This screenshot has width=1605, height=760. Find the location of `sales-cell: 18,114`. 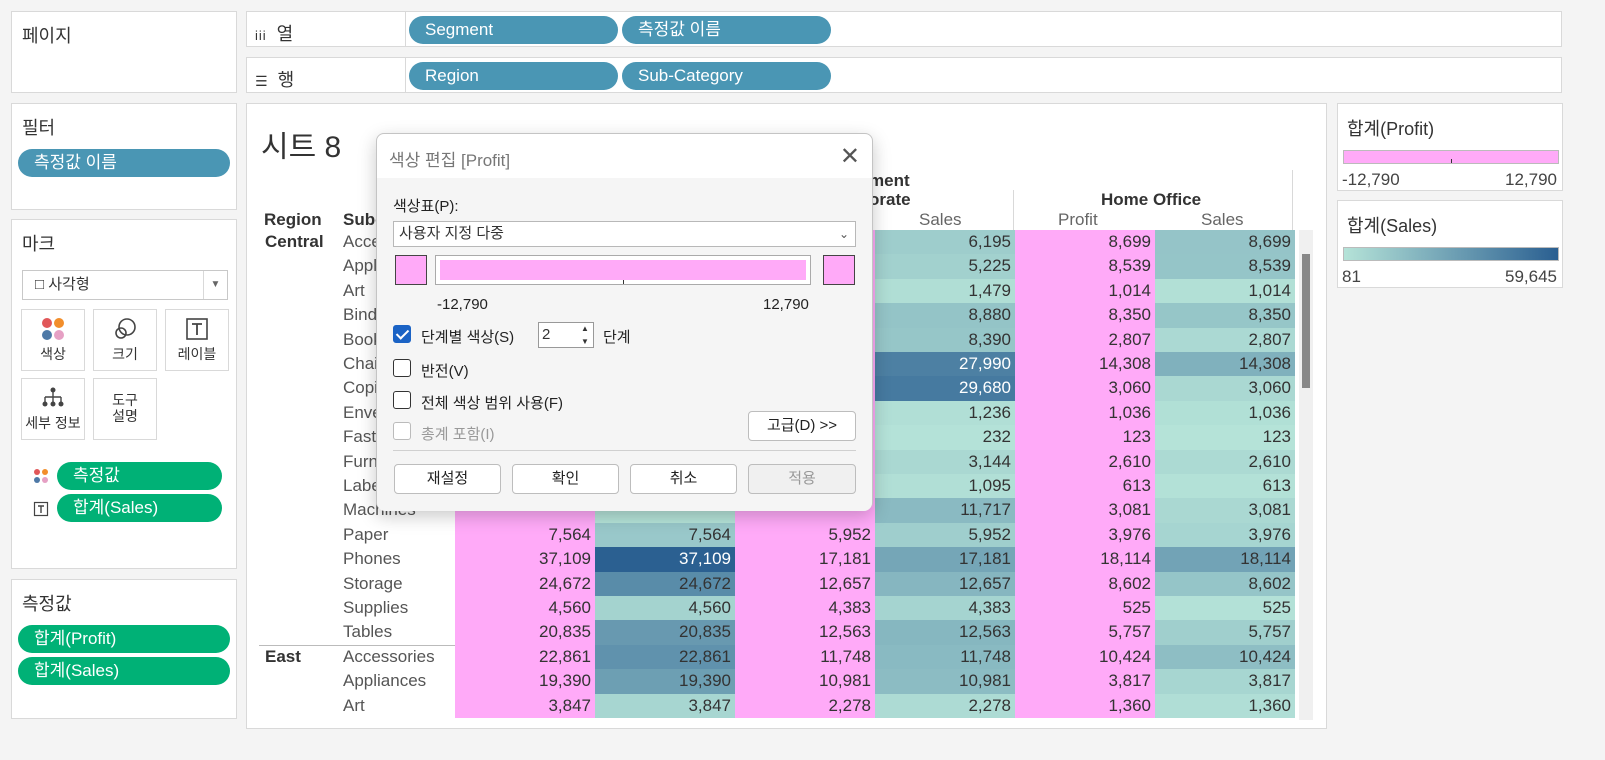

sales-cell: 18,114 is located at coordinates (1225, 559).